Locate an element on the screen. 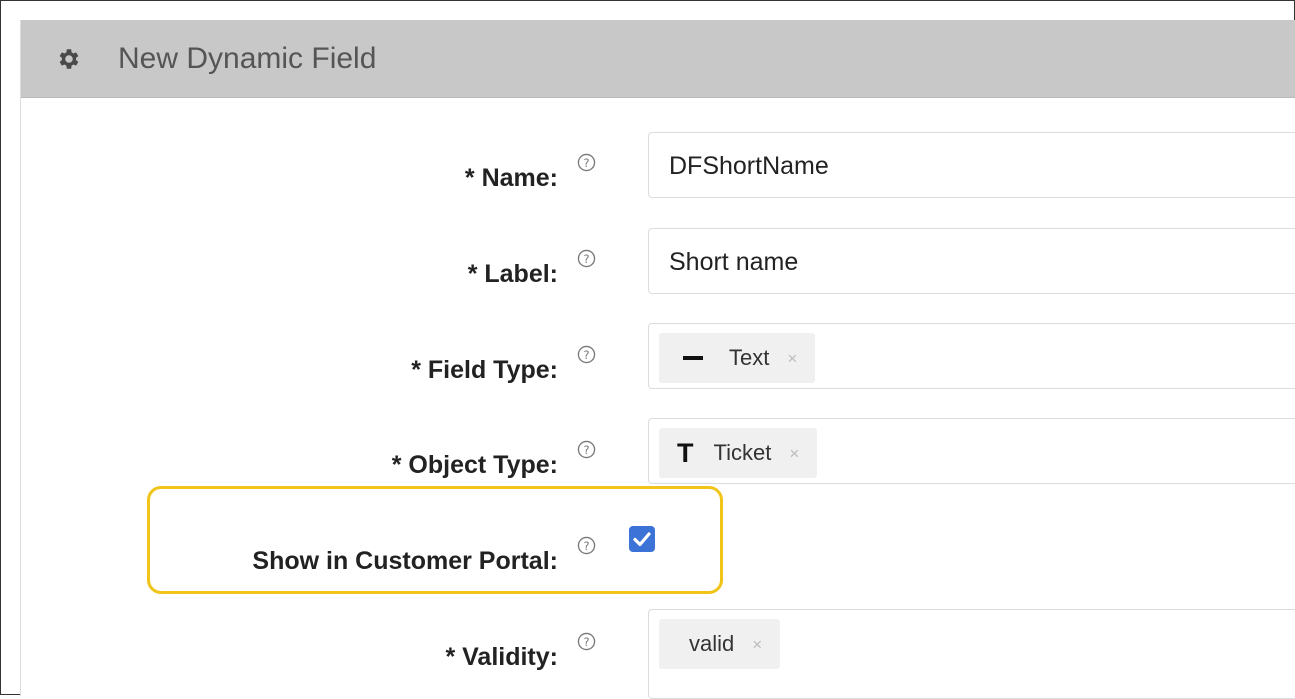 This screenshot has width=1295, height=699. label-input: Short name is located at coordinates (971, 261).